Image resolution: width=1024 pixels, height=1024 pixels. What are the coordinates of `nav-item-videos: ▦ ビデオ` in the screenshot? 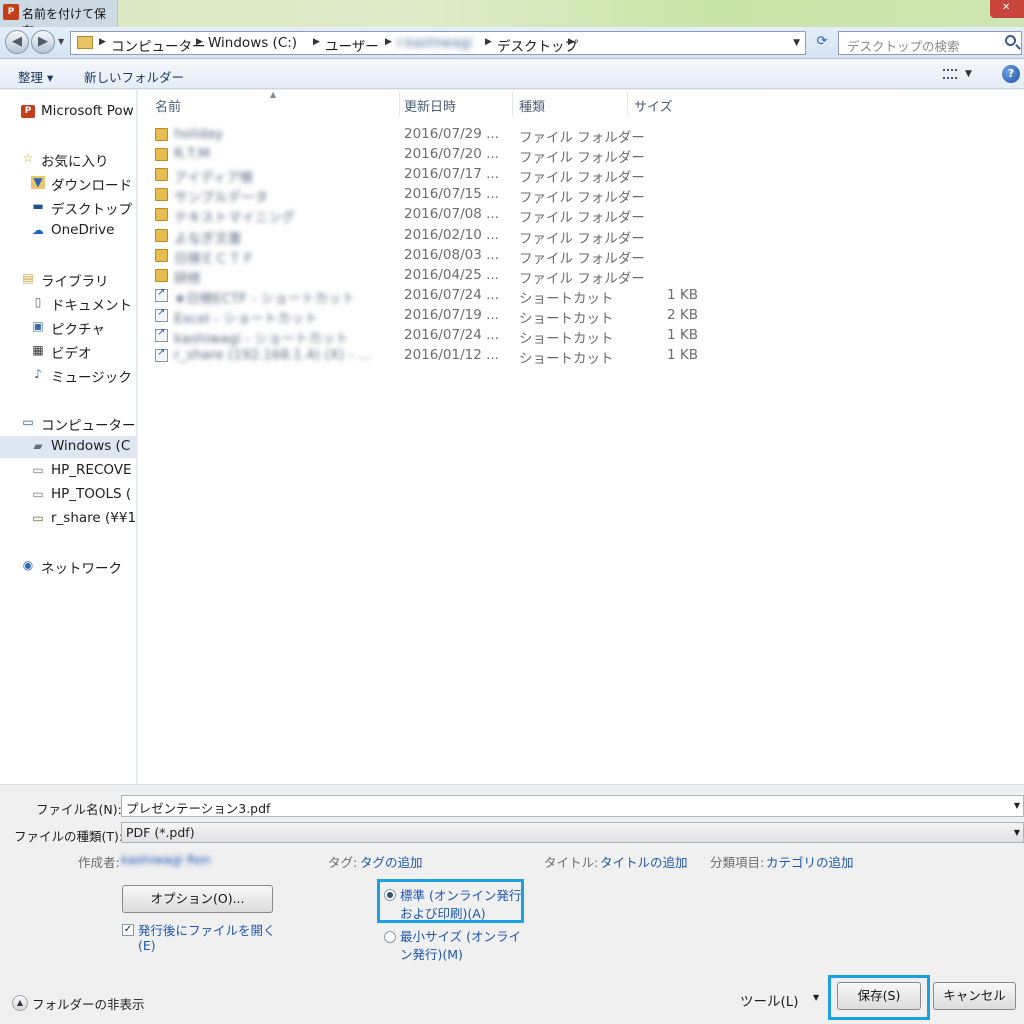 It's located at (68, 351).